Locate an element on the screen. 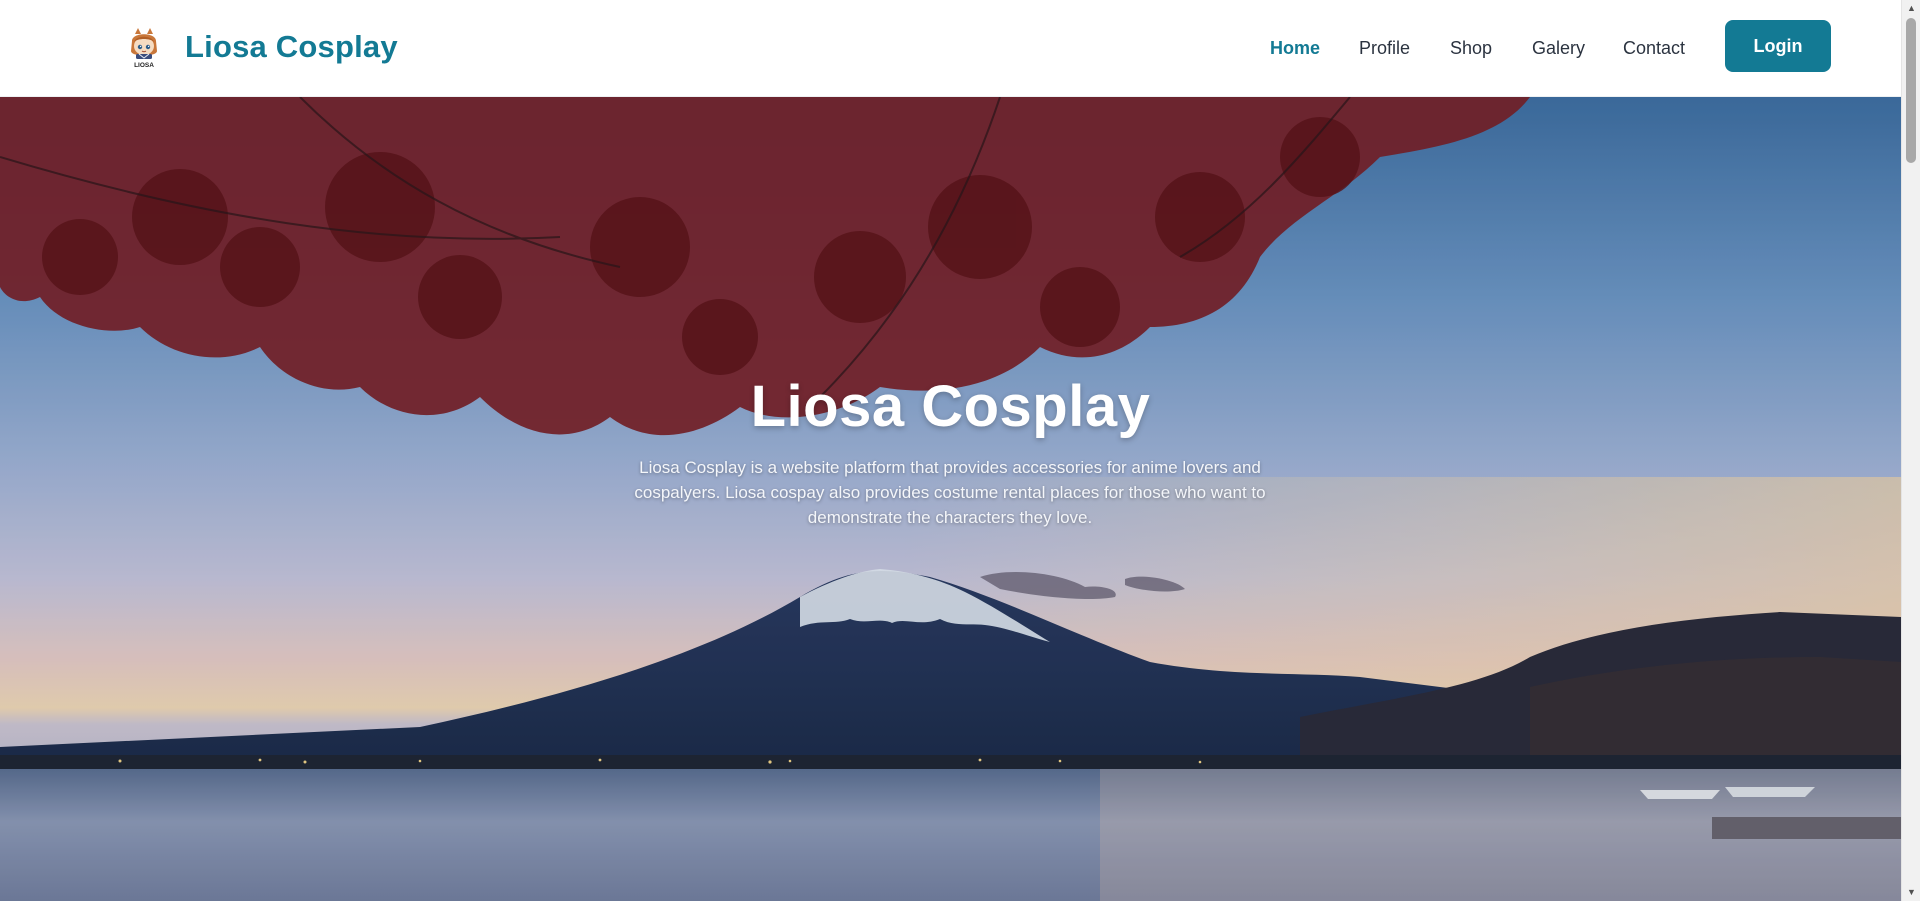 Image resolution: width=1920 pixels, height=901 pixels. nav-shop: Shop is located at coordinates (1471, 48).